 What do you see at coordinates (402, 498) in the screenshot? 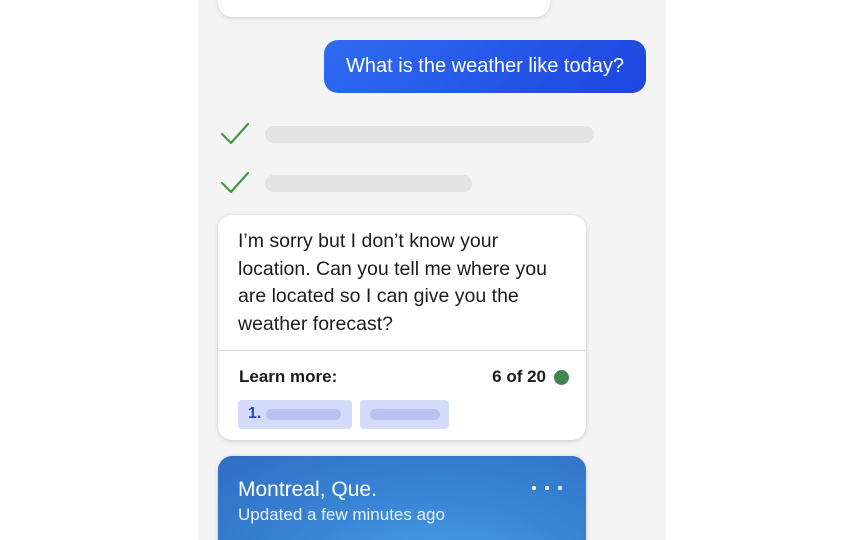
I see `weather-card: Montreal, Que. Updated a few minutes ago` at bounding box center [402, 498].